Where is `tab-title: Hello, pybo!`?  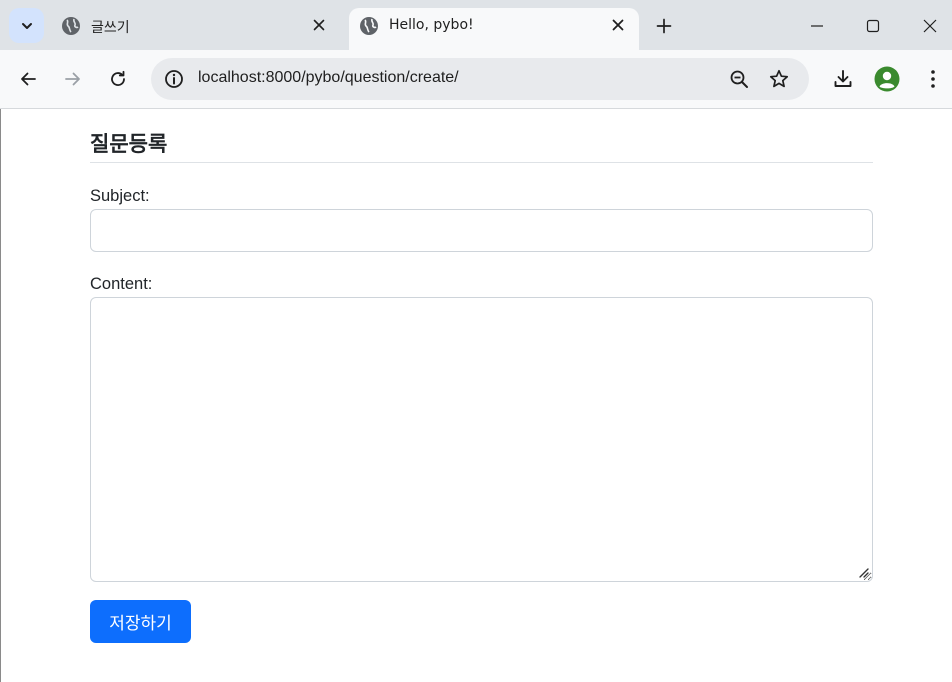 tab-title: Hello, pybo! is located at coordinates (431, 25).